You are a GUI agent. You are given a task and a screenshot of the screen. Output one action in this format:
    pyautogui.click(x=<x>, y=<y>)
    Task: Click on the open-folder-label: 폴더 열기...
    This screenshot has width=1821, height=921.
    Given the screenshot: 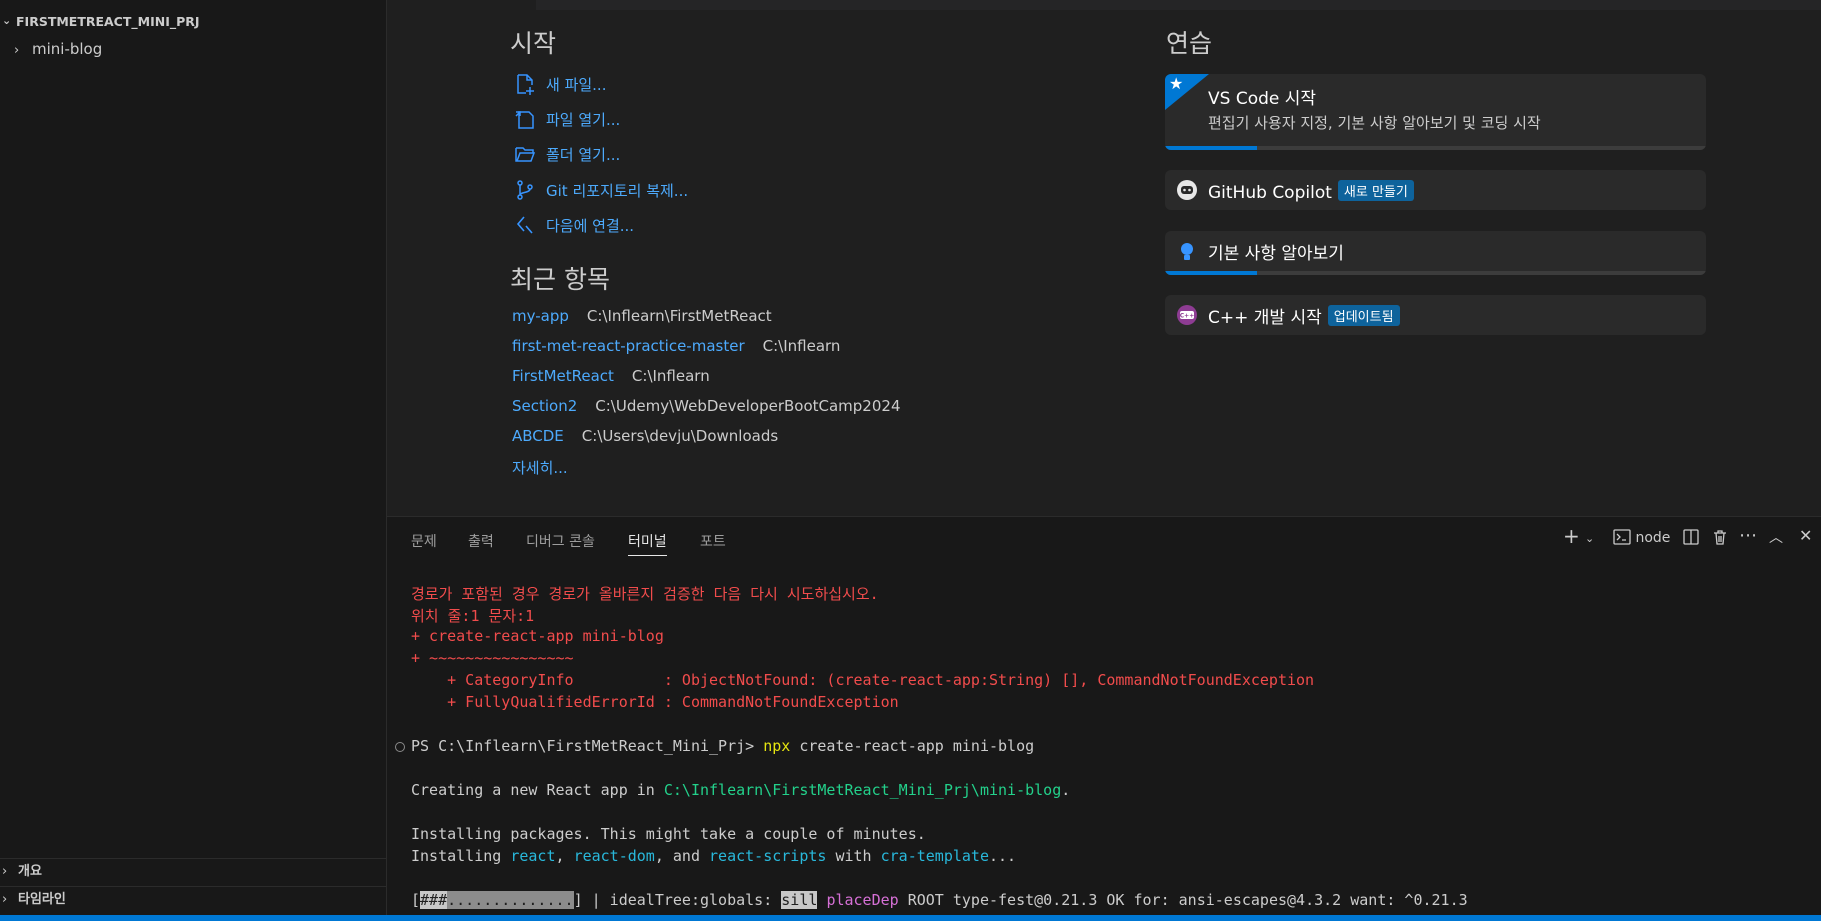 What is the action you would take?
    pyautogui.click(x=583, y=154)
    